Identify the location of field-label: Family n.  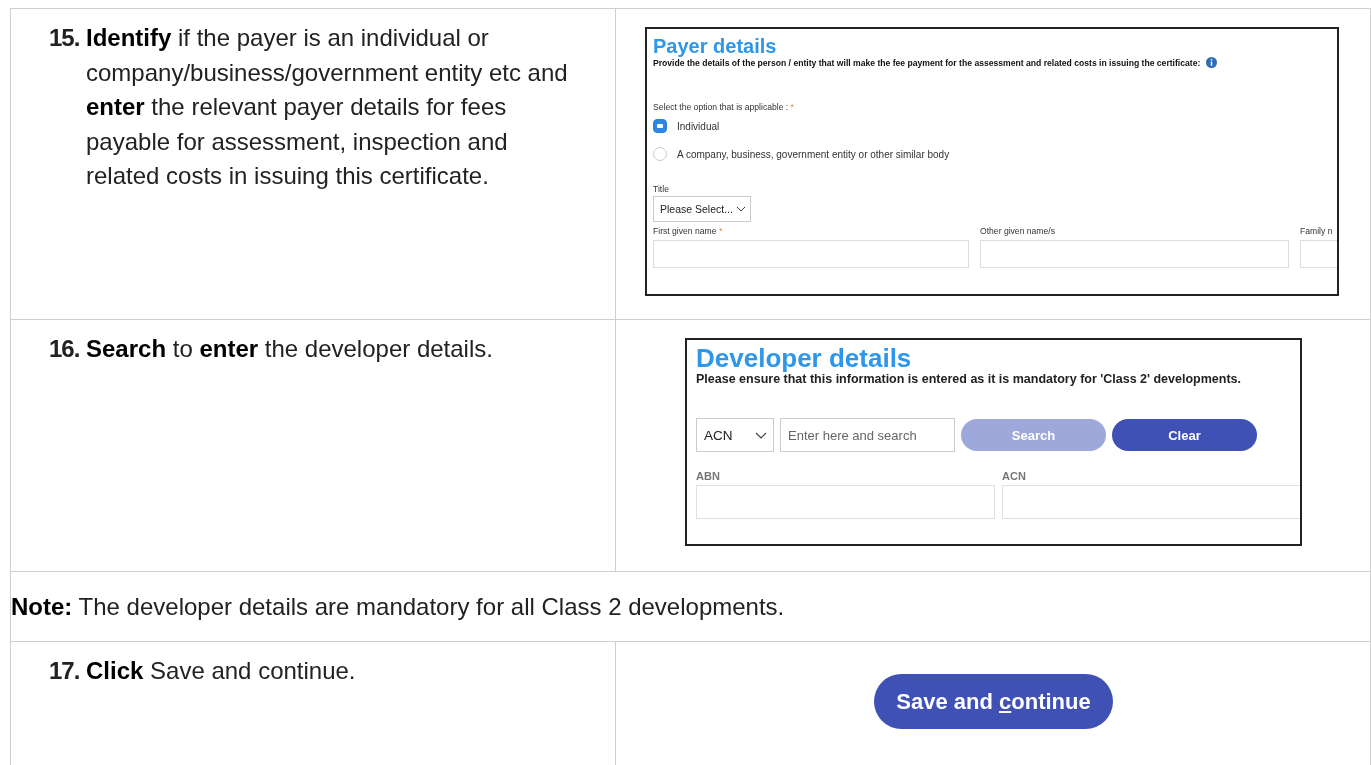
(1317, 232).